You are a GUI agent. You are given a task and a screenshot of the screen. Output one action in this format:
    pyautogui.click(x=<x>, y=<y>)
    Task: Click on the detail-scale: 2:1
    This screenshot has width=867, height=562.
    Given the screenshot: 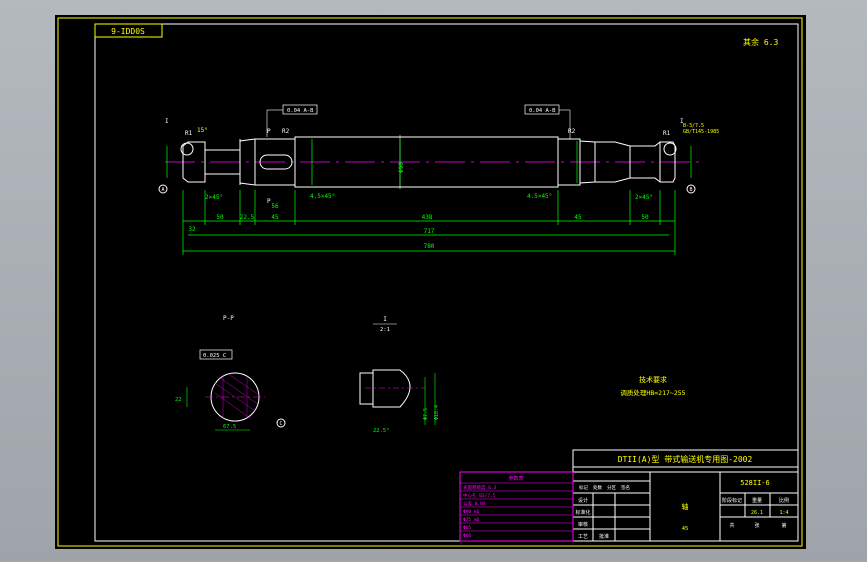 What is the action you would take?
    pyautogui.click(x=385, y=330)
    